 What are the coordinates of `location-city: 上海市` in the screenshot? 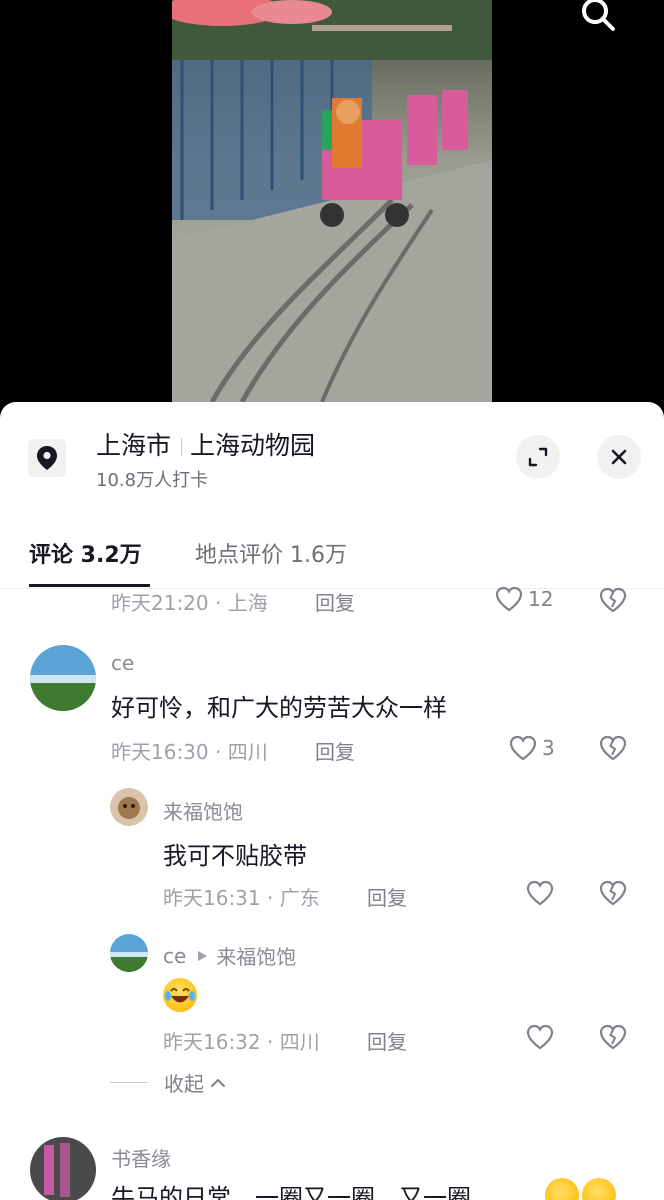 It's located at (134, 445).